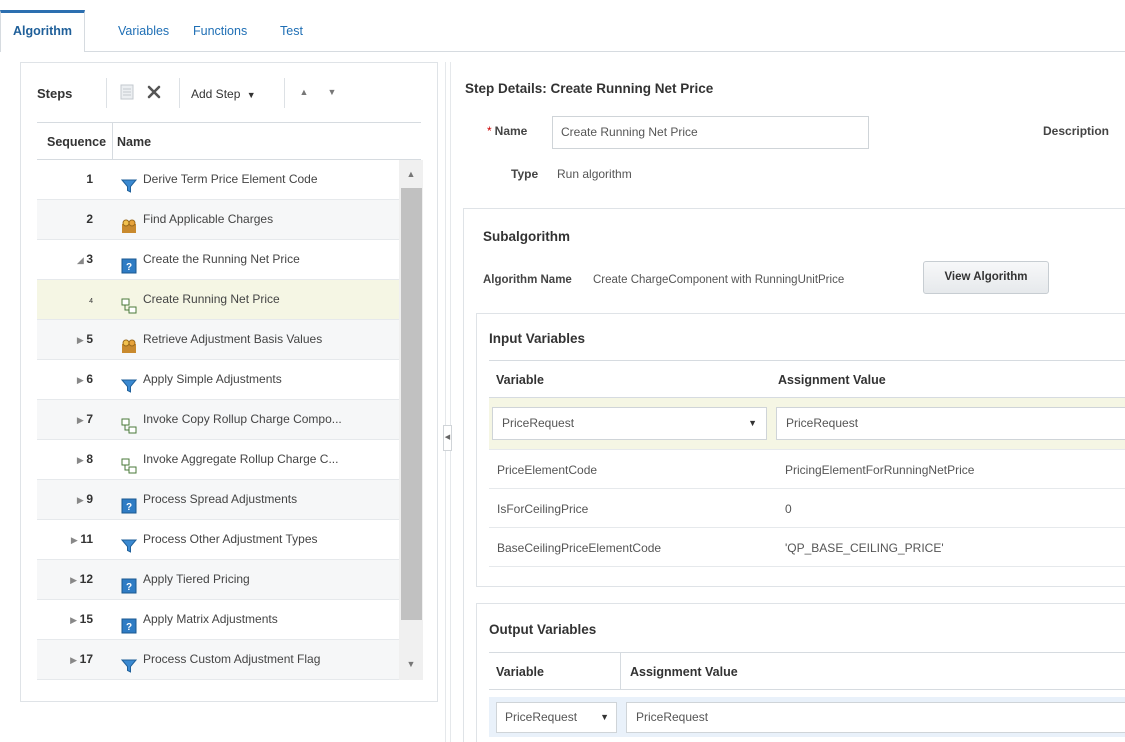 The height and width of the screenshot is (742, 1125). I want to click on sequence-number: 17, so click(86, 659).